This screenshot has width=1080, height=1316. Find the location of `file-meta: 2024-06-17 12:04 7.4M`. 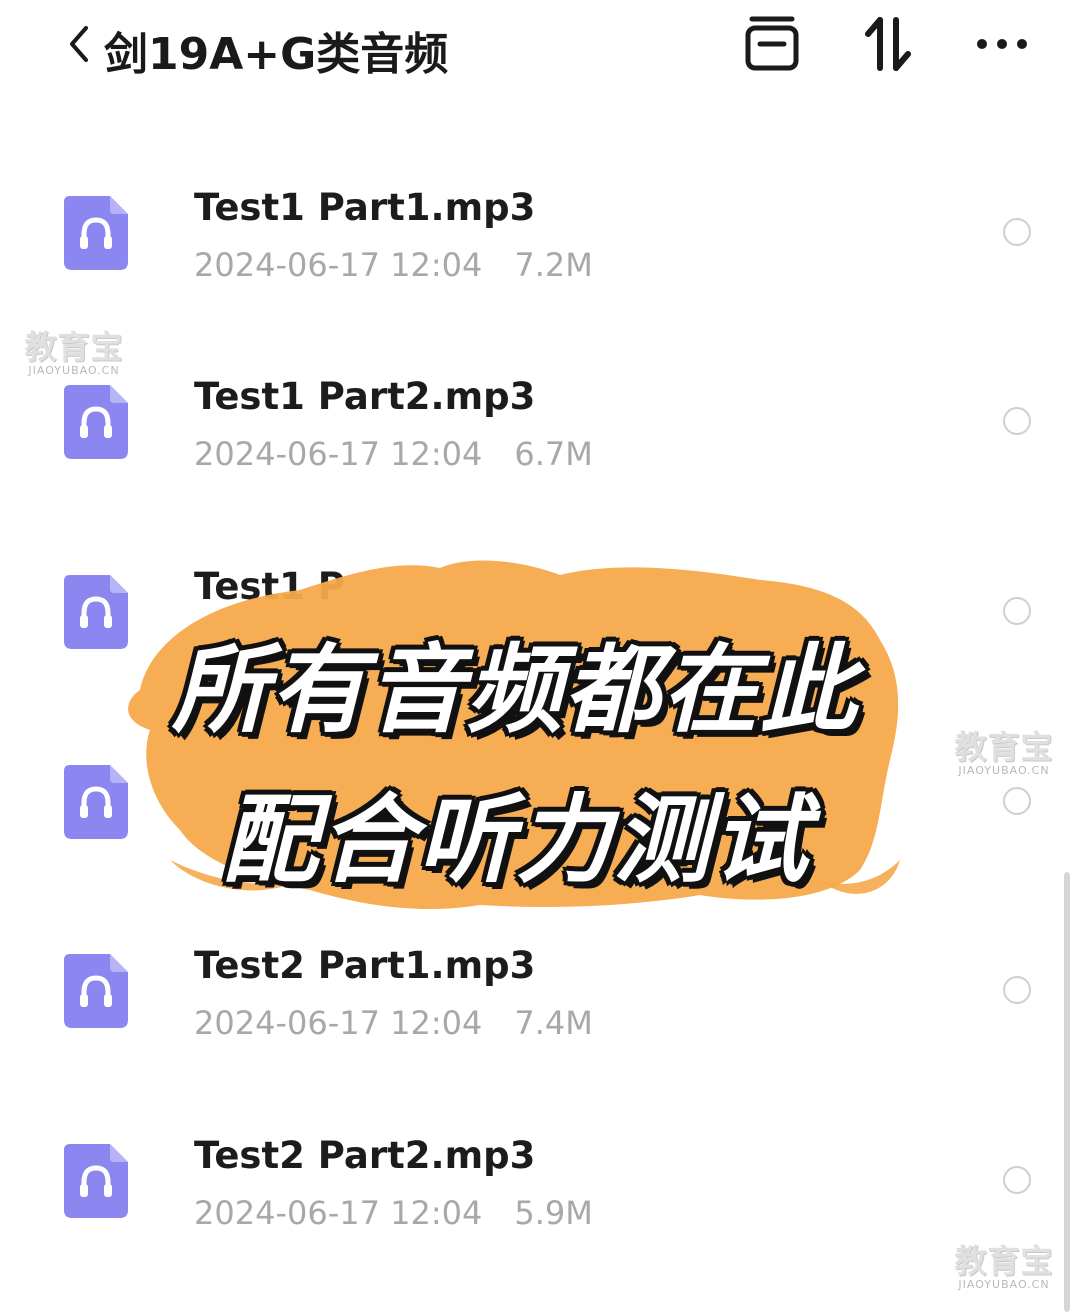

file-meta: 2024-06-17 12:04 7.4M is located at coordinates (393, 1023).